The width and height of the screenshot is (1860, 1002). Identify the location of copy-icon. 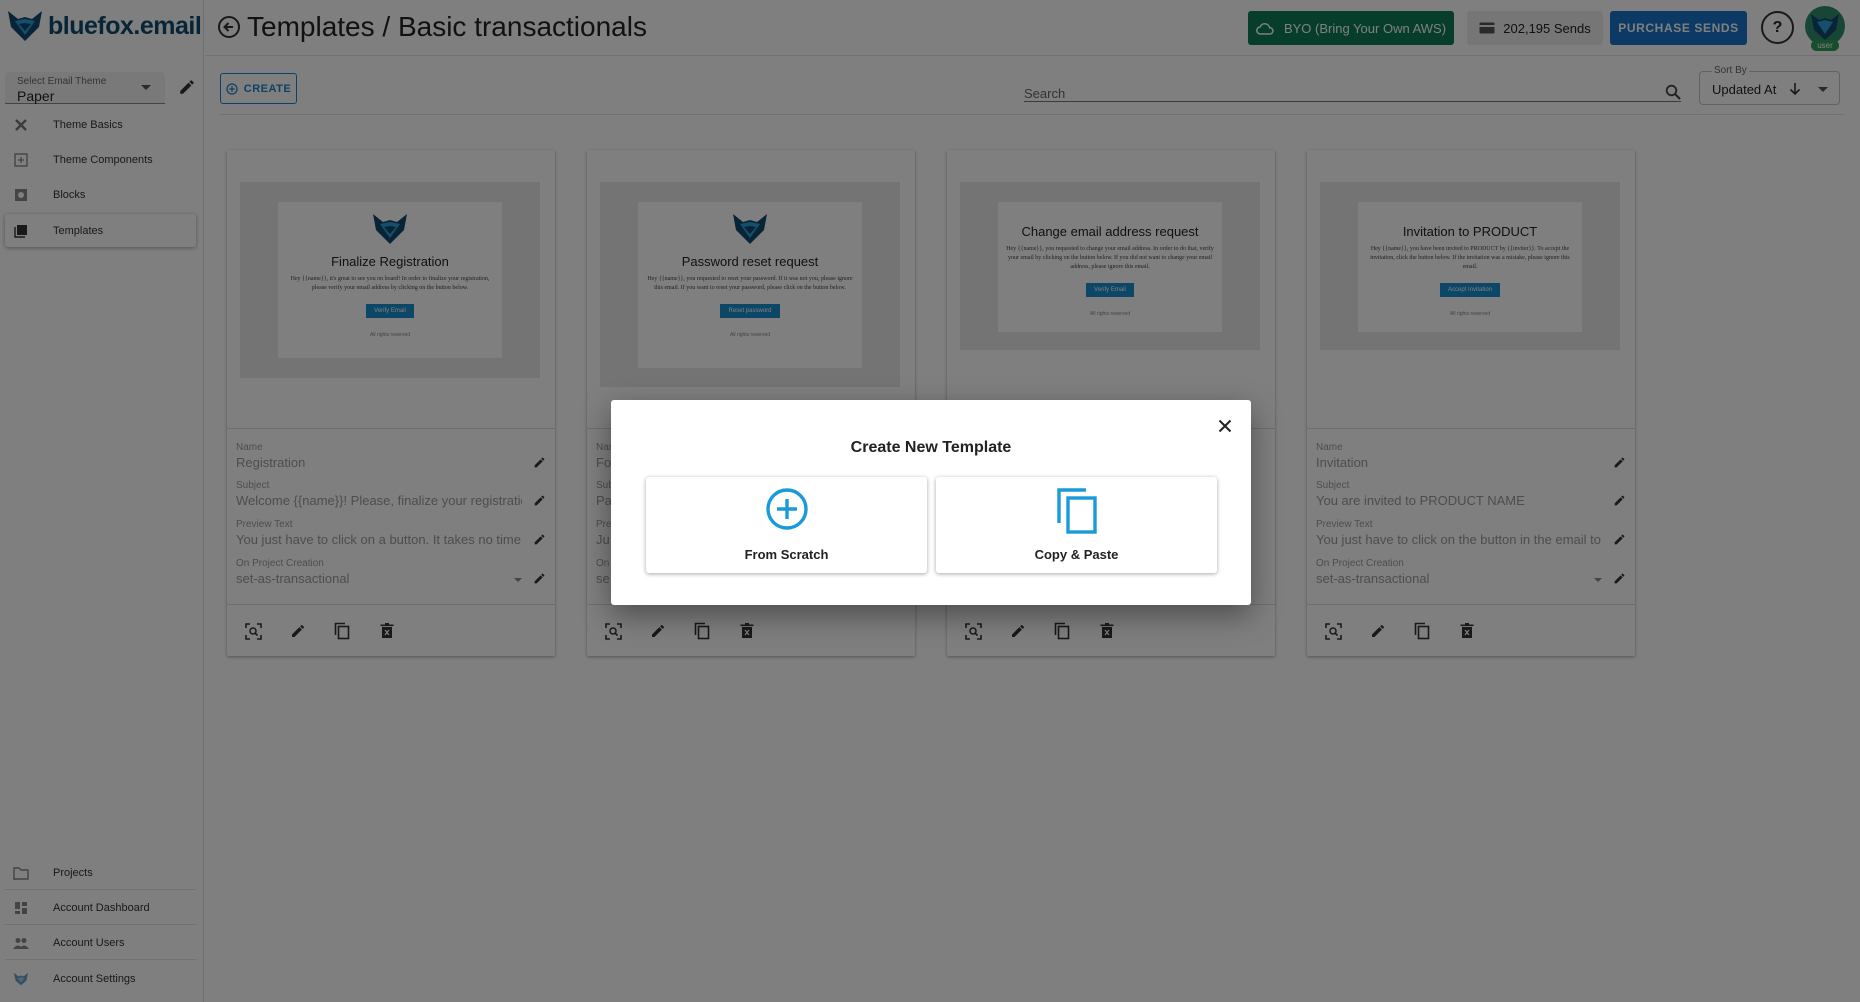
(1076, 511).